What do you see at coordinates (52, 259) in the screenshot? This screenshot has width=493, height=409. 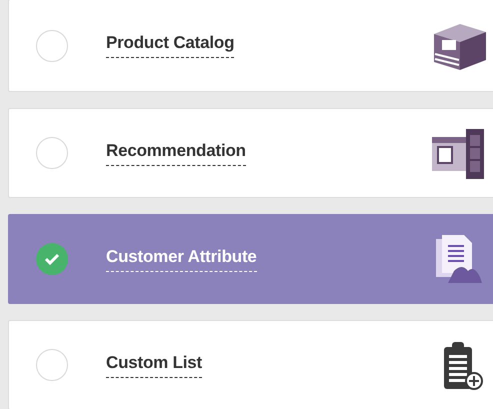 I see `check-icon` at bounding box center [52, 259].